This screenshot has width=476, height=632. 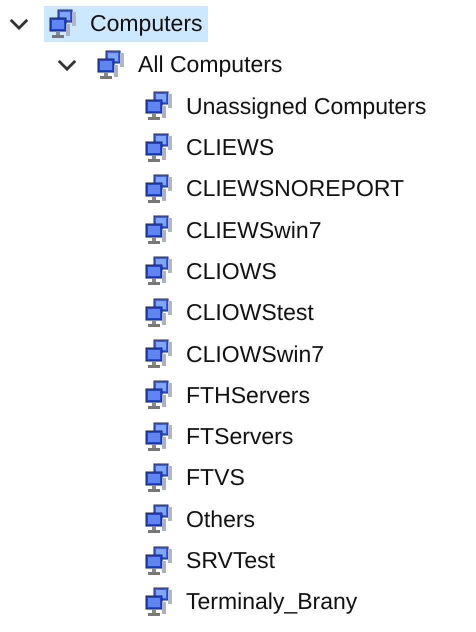 I want to click on tree-item: CLIEWSwin7, so click(x=234, y=230).